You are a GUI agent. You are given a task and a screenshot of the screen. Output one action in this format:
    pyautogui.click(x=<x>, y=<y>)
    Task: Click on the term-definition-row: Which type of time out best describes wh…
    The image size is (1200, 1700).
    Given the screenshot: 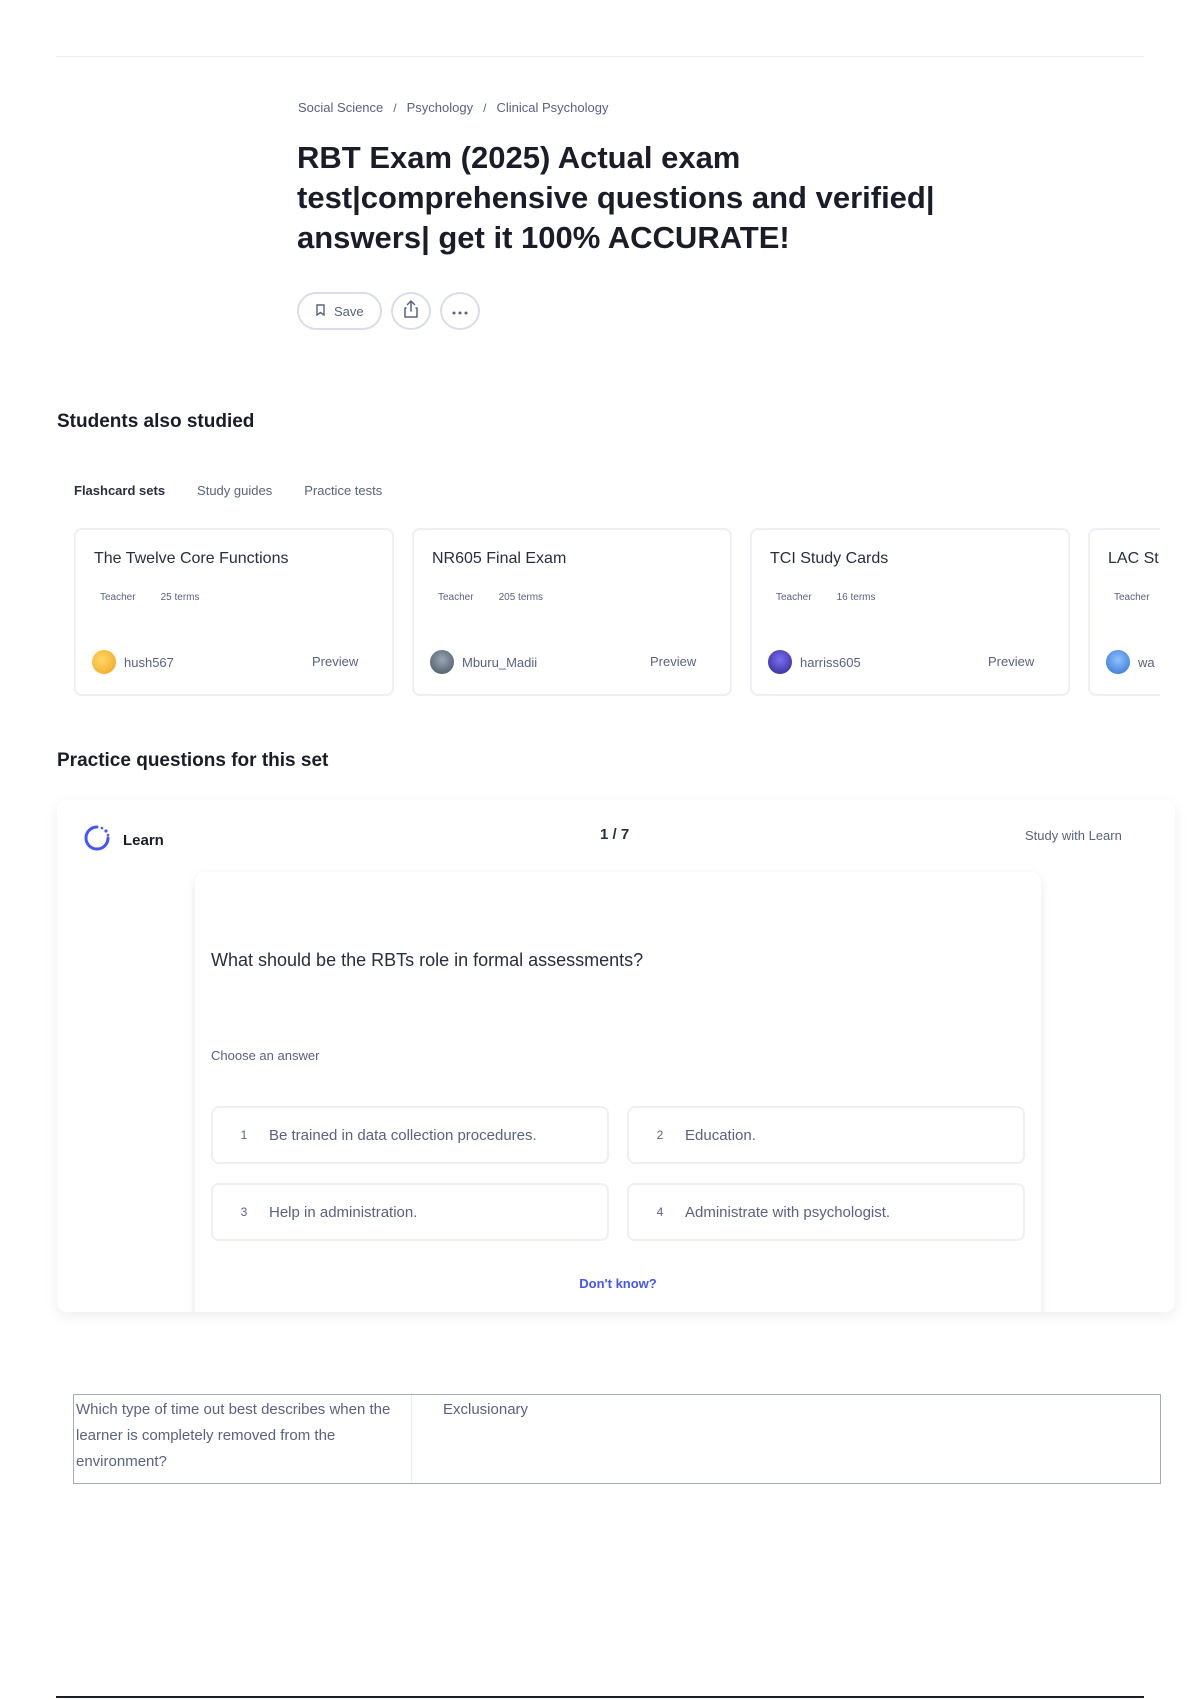 What is the action you would take?
    pyautogui.click(x=617, y=1439)
    